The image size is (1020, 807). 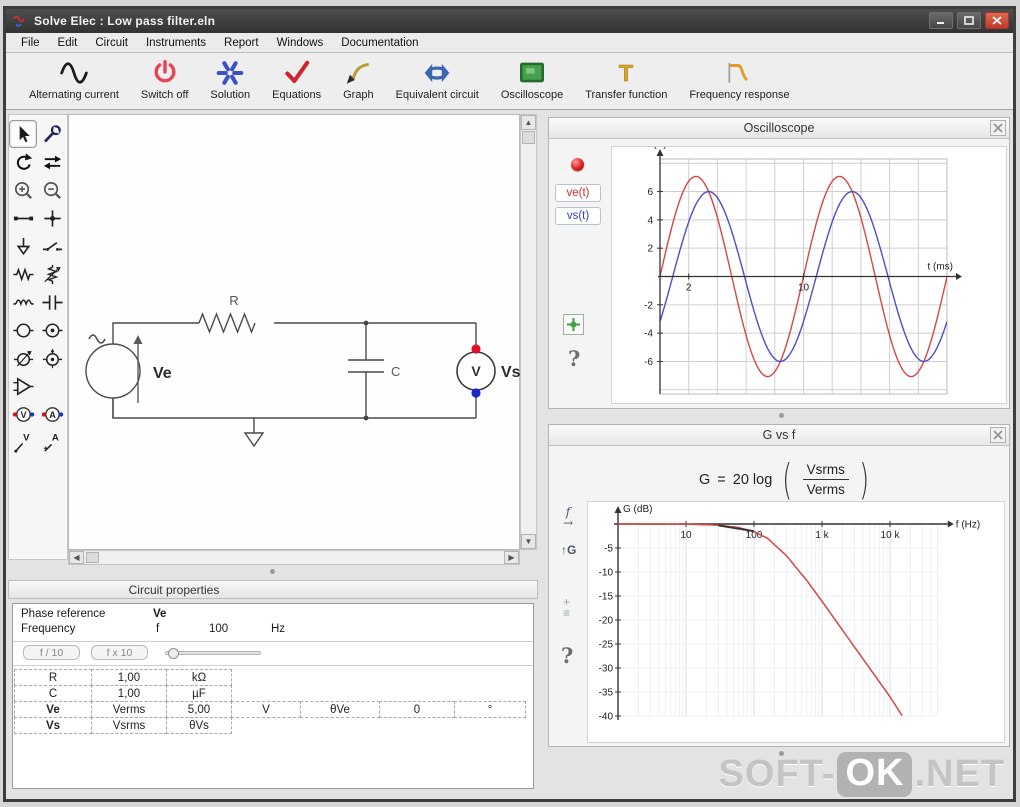 I want to click on toolbar-button-alternating-current: Alternating current, so click(x=74, y=79).